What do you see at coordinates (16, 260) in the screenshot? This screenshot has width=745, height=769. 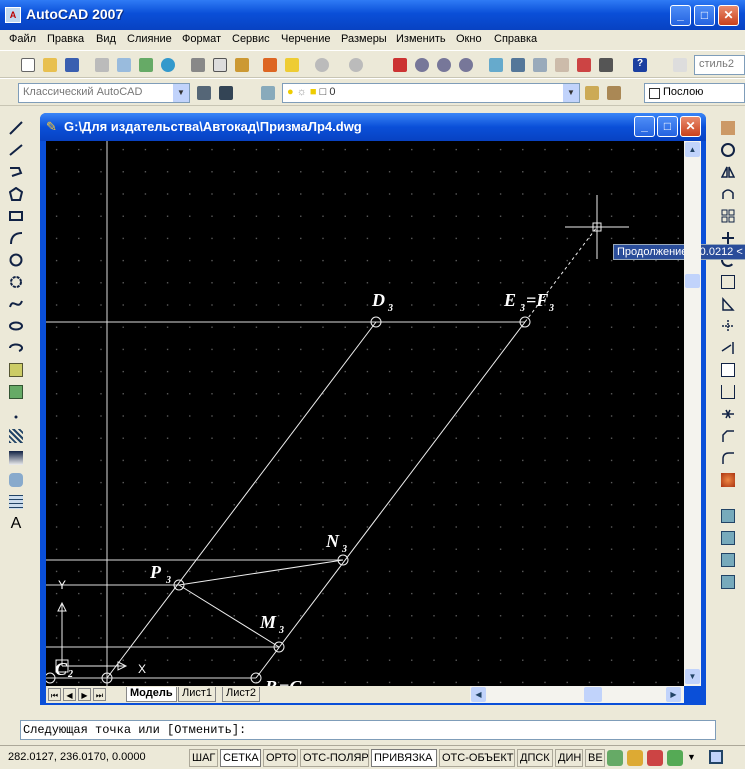 I see `circle-icon` at bounding box center [16, 260].